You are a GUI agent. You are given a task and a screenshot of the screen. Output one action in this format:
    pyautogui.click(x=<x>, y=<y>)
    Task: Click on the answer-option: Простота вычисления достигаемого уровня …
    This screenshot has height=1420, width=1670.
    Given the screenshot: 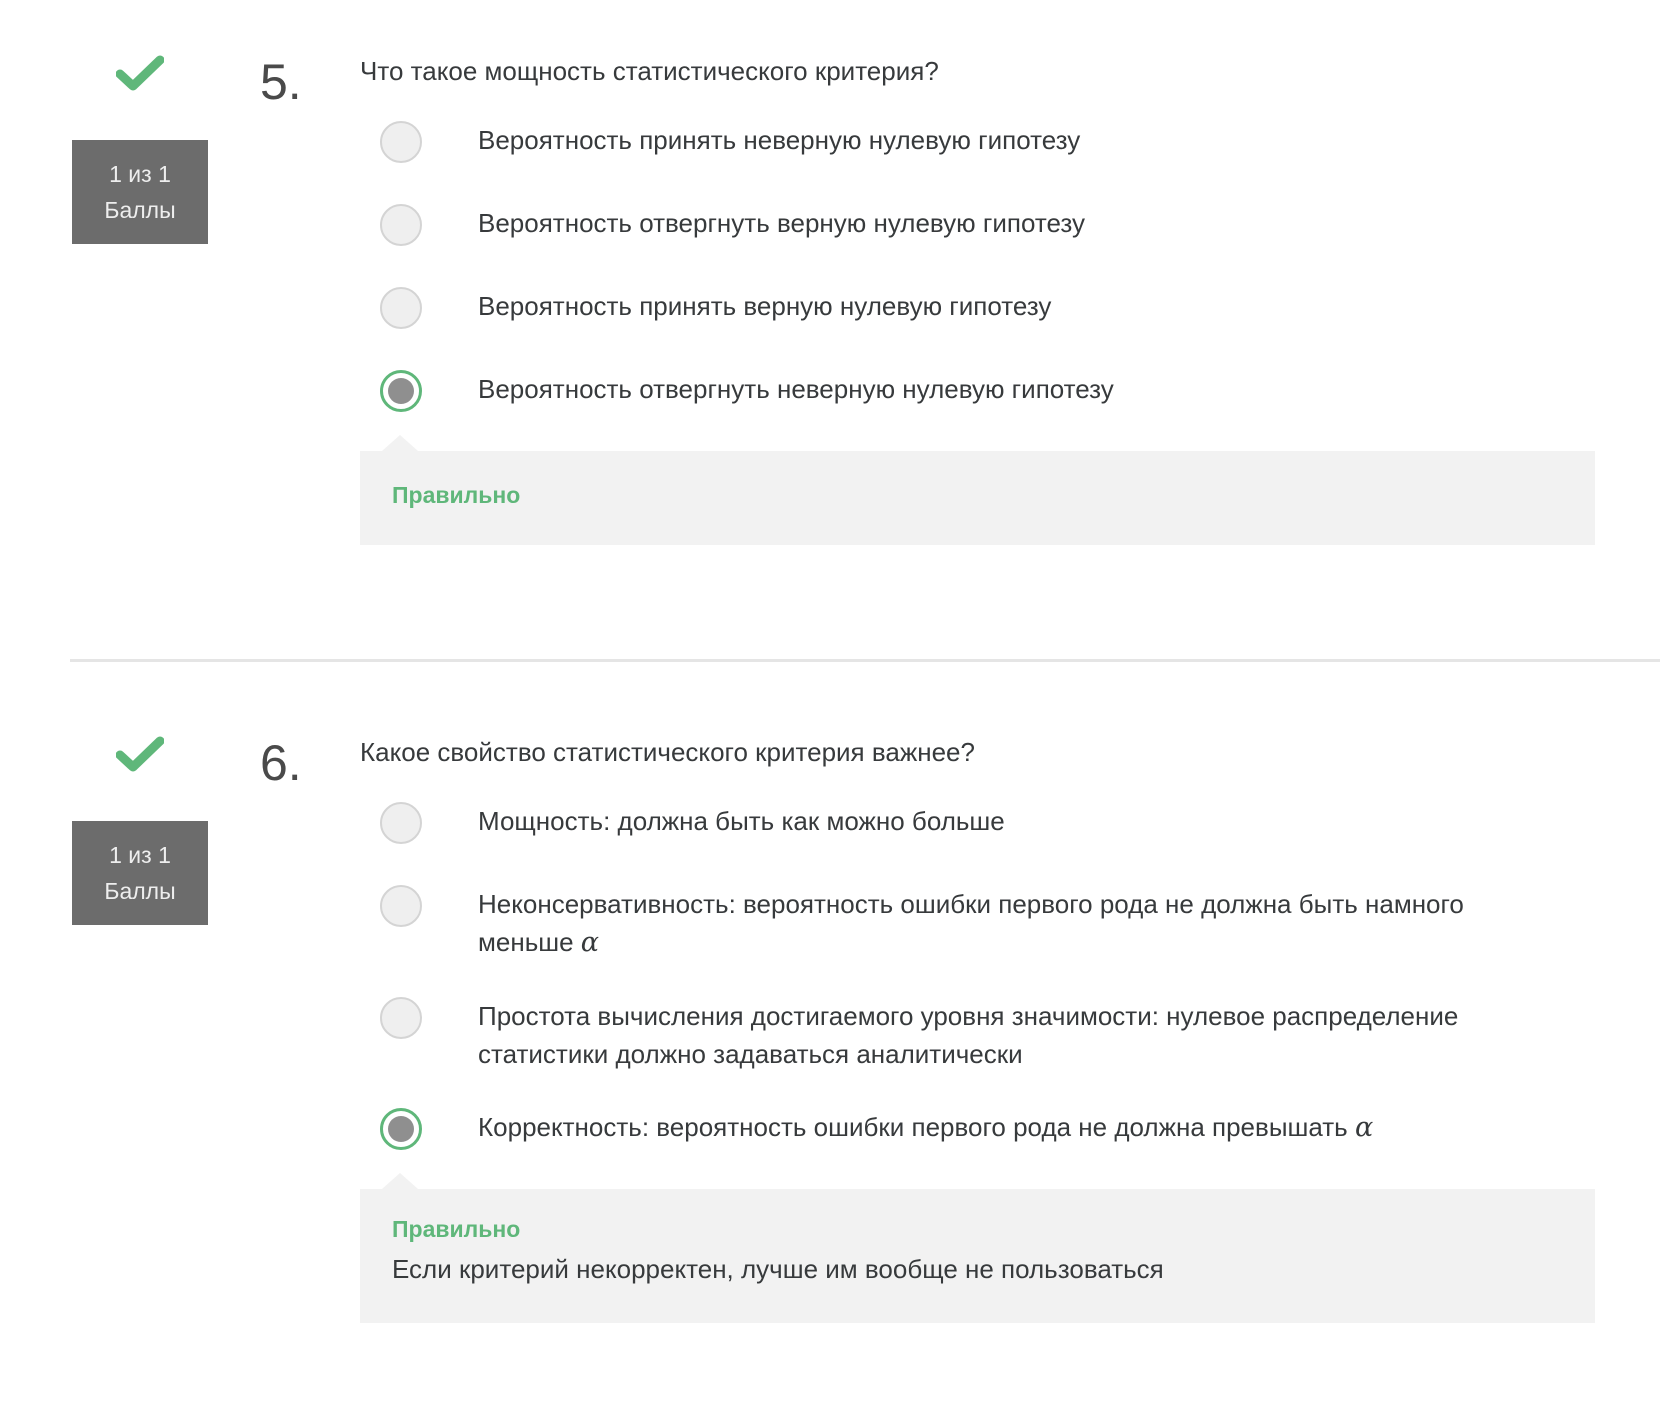 What is the action you would take?
    pyautogui.click(x=977, y=1034)
    